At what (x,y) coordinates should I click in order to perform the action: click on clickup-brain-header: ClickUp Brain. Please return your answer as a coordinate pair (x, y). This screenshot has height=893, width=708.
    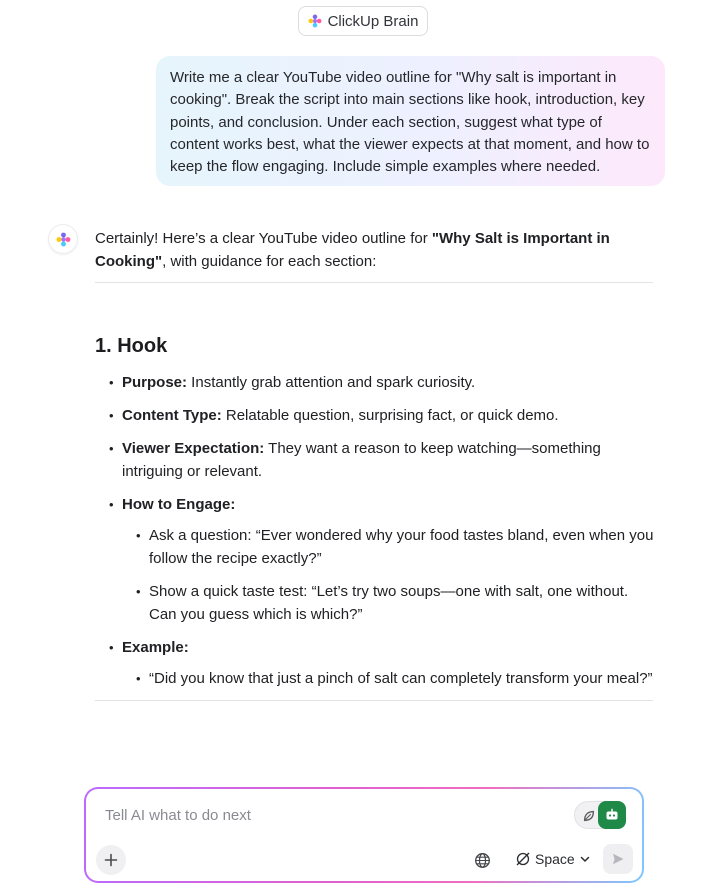
    Looking at the image, I should click on (363, 21).